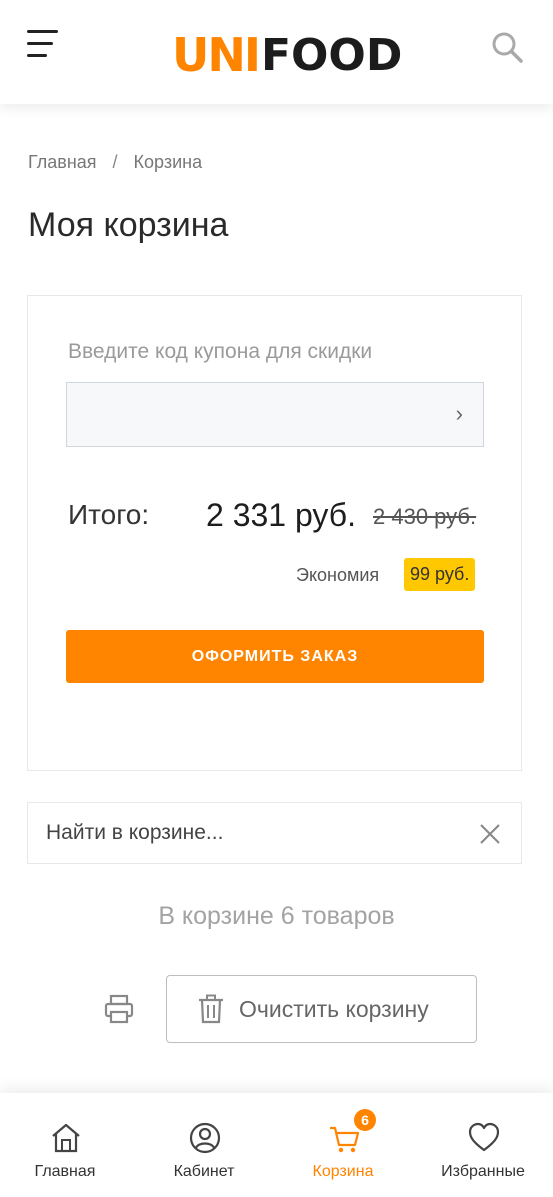 The image size is (553, 1197). Describe the element at coordinates (365, 1120) in the screenshot. I see `cart-count-badge: 6` at that location.